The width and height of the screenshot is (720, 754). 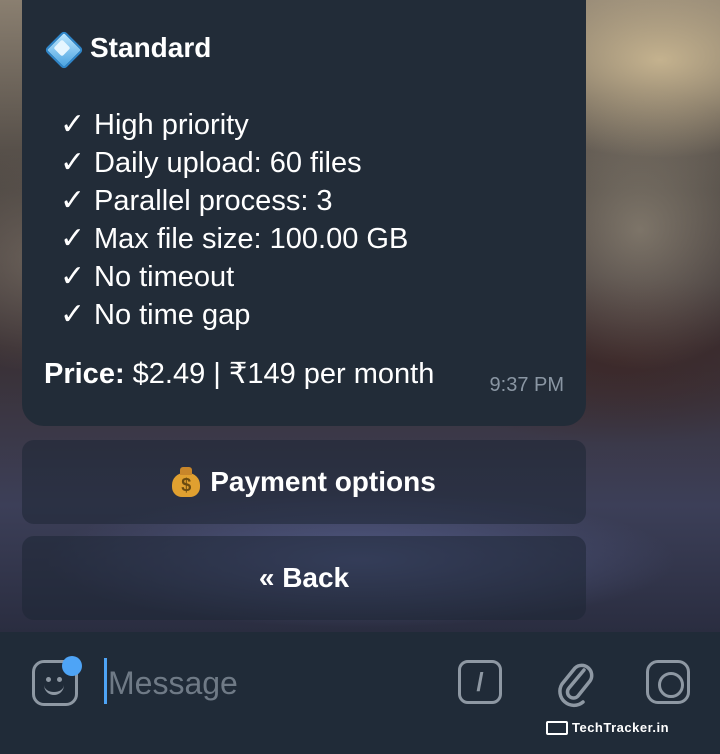 What do you see at coordinates (621, 727) in the screenshot?
I see `watermark-text: TechTracker.in` at bounding box center [621, 727].